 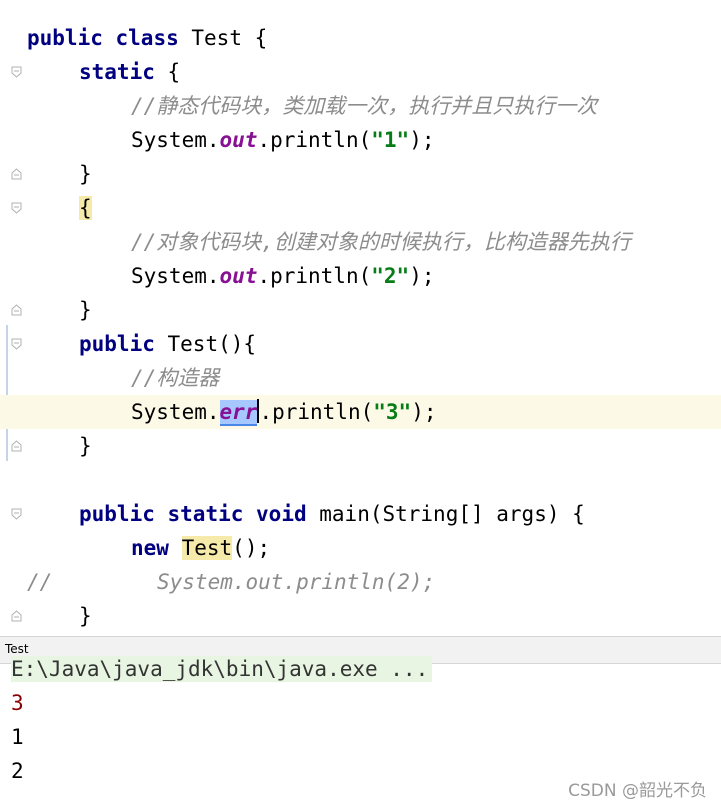 I want to click on comment-prefix: //, so click(x=40, y=582).